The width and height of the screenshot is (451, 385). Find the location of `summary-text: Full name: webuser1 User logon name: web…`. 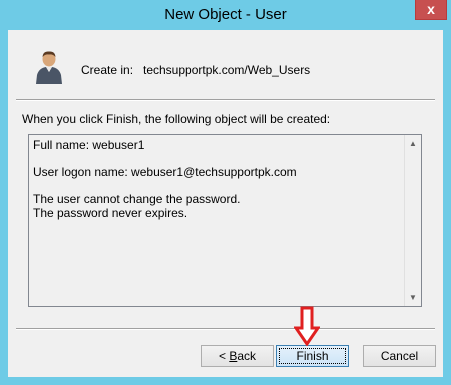

summary-text: Full name: webuser1 User logon name: web… is located at coordinates (165, 179).